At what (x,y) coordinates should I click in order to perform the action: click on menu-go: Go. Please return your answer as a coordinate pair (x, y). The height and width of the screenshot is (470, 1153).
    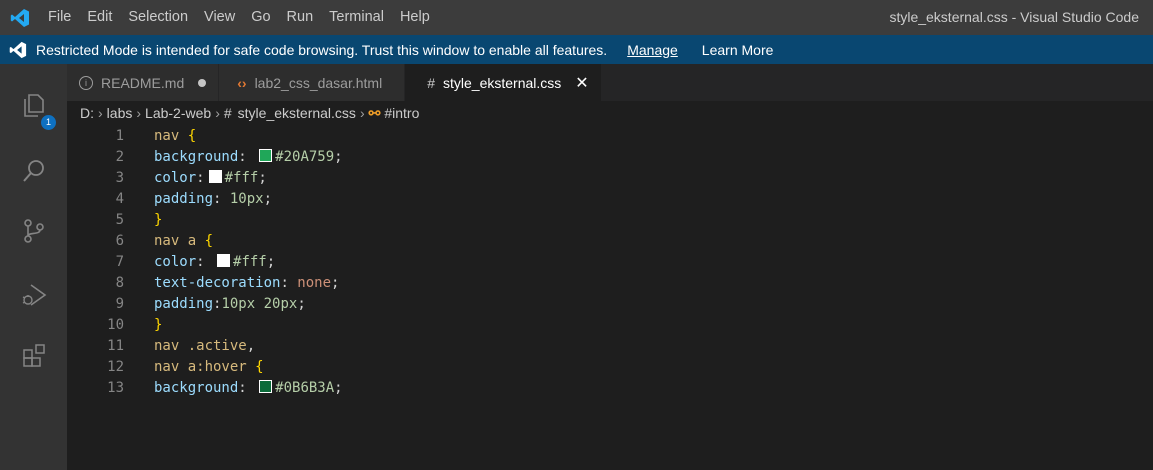
    Looking at the image, I should click on (260, 17).